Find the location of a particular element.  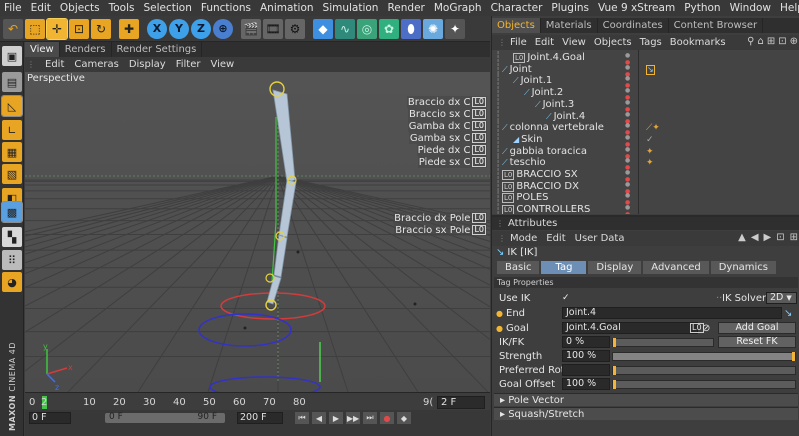

tab-coordinates: Coordinates is located at coordinates (633, 25).